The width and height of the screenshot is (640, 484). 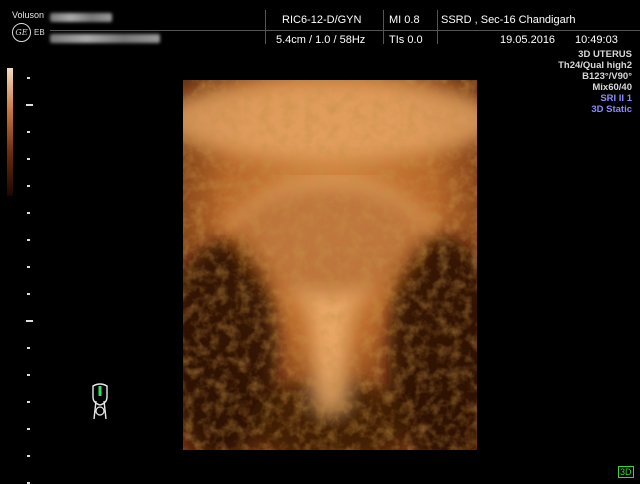 I want to click on quality-label: Th24/Qual high2, so click(x=595, y=65).